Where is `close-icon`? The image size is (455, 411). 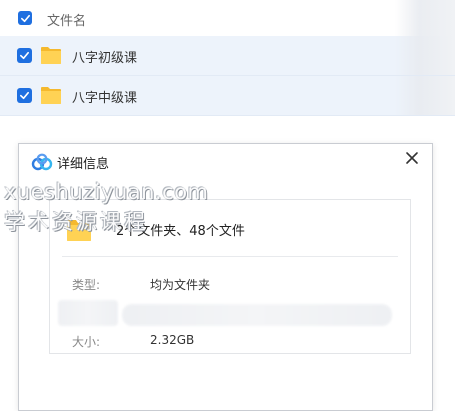
close-icon is located at coordinates (412, 158).